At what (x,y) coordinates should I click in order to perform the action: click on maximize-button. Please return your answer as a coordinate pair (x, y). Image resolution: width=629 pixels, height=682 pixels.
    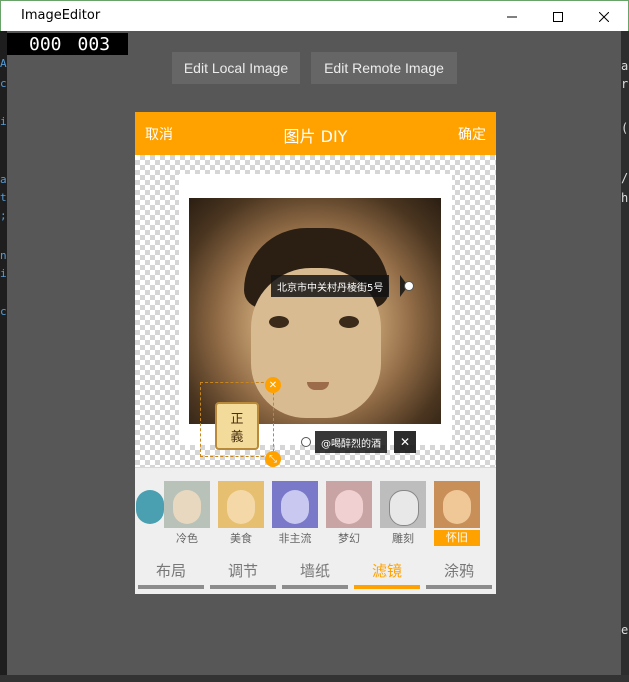
    Looking at the image, I should click on (558, 16).